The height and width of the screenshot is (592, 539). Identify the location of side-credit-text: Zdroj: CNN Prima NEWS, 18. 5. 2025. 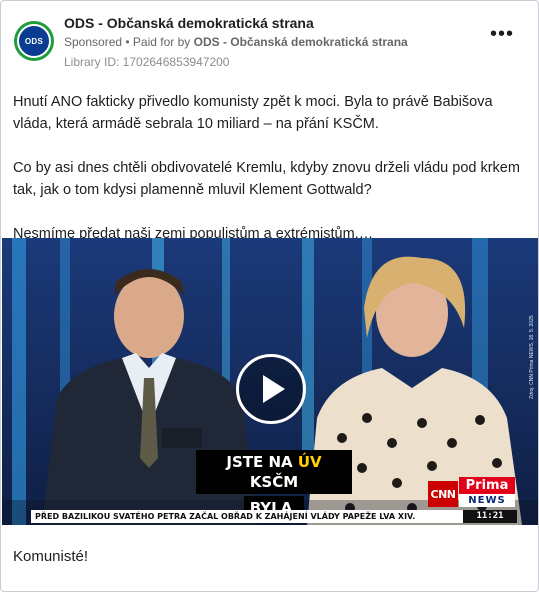
(532, 357).